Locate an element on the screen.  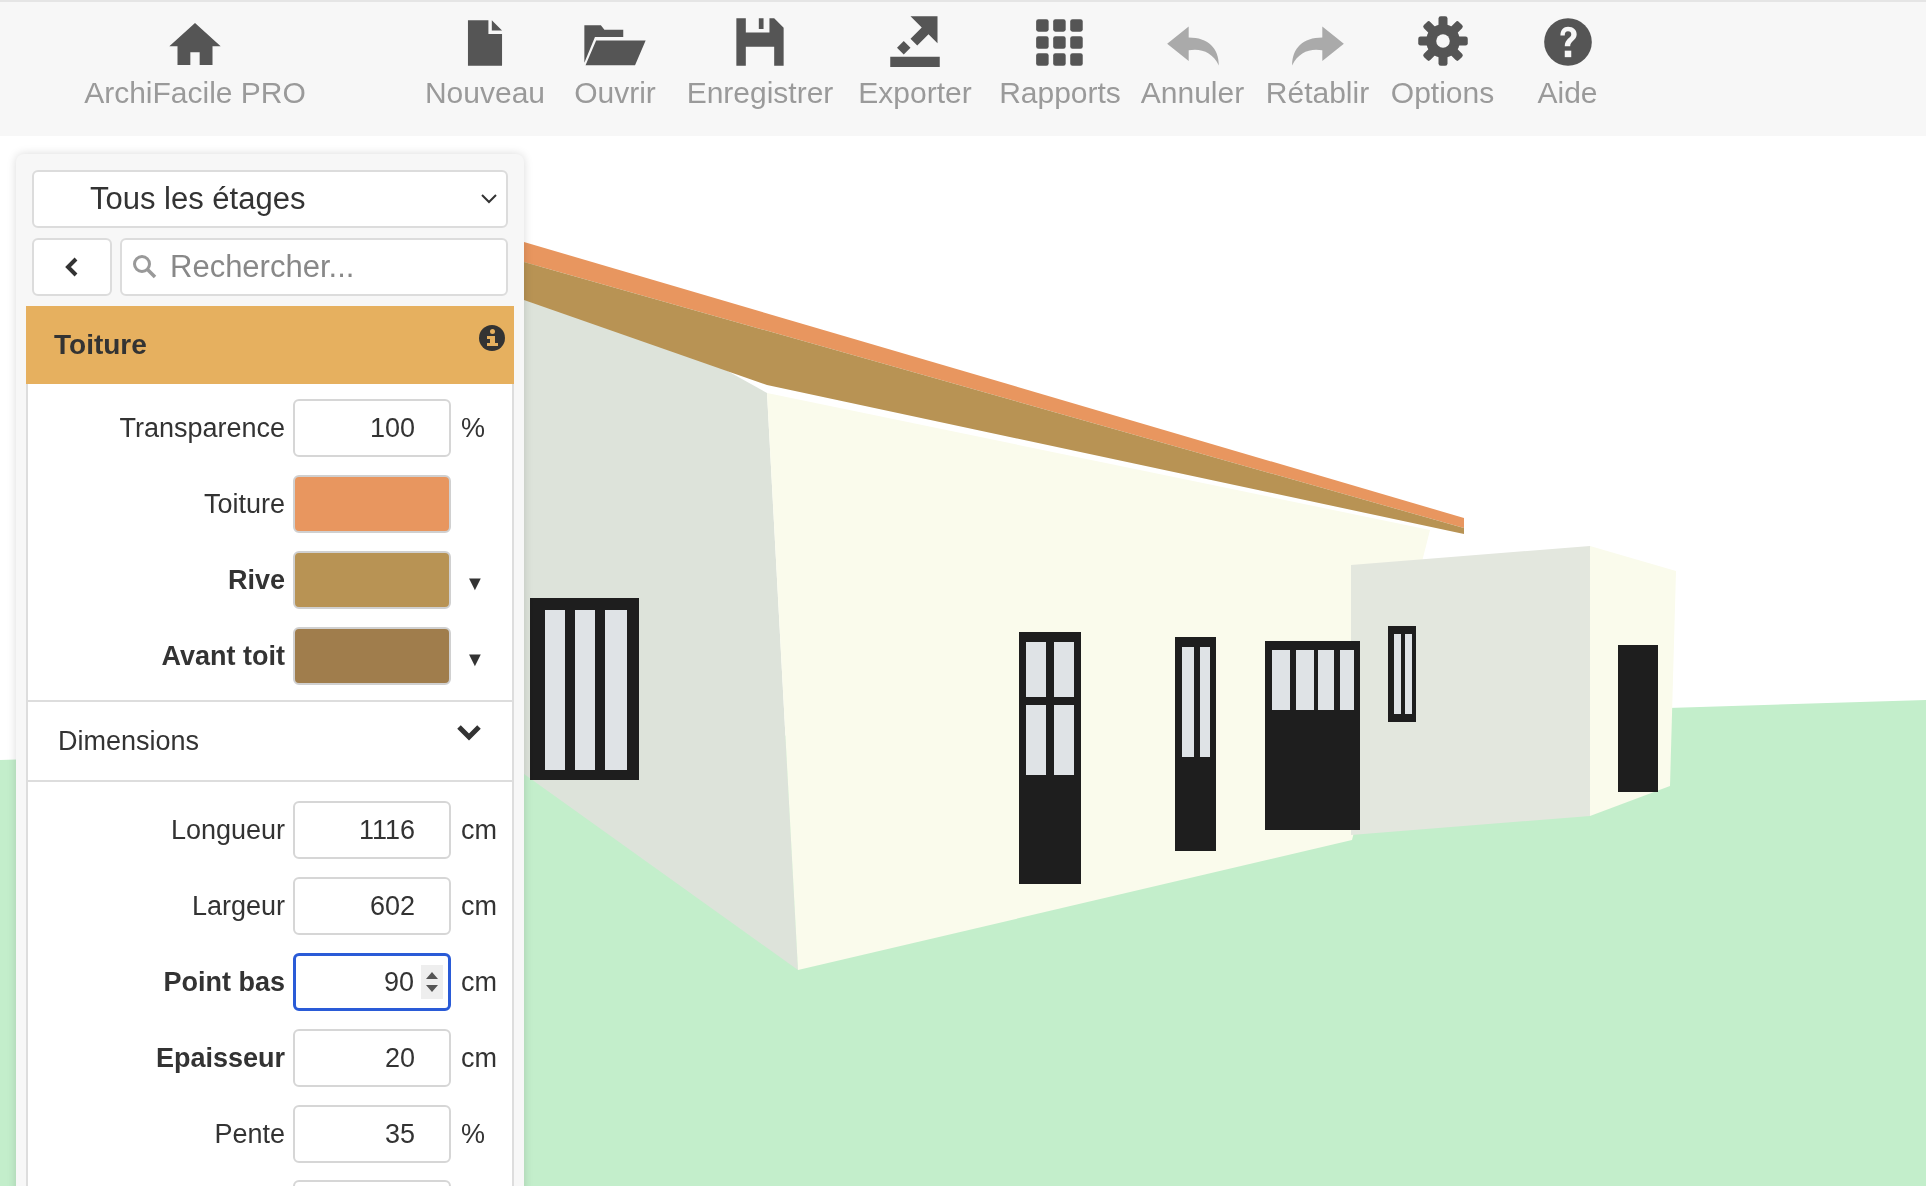
info-icon is located at coordinates (492, 338).